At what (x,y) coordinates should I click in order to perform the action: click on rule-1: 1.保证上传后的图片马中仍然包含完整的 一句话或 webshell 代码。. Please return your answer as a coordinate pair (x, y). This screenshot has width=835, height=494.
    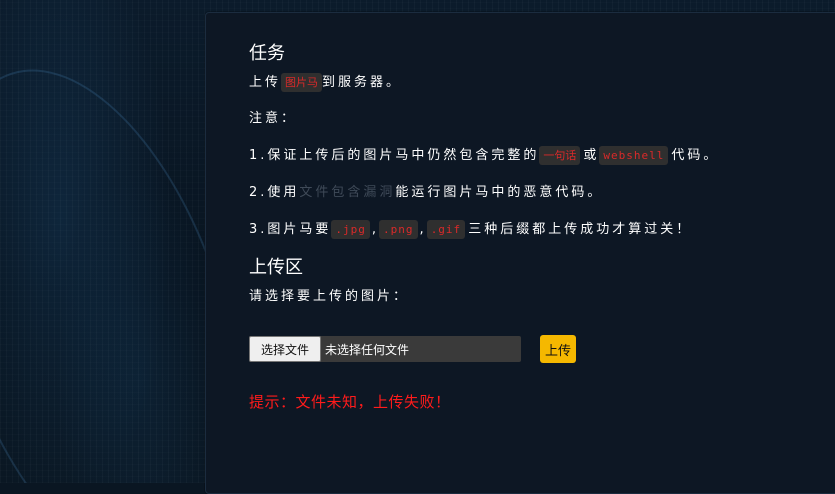
    Looking at the image, I should click on (484, 156).